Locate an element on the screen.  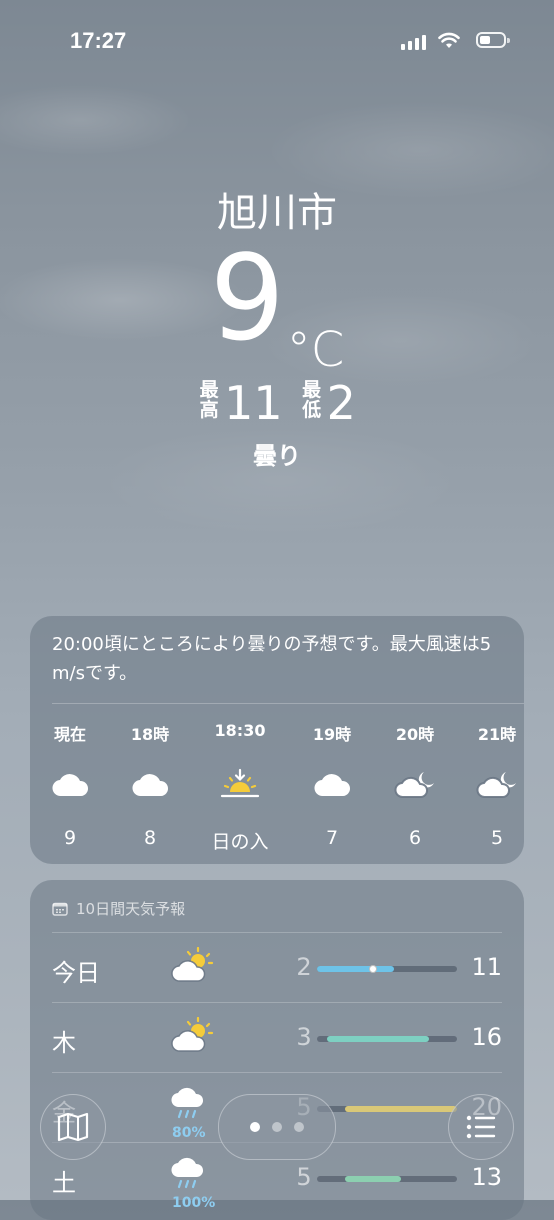
cellular-signal-icon is located at coordinates (413, 42).